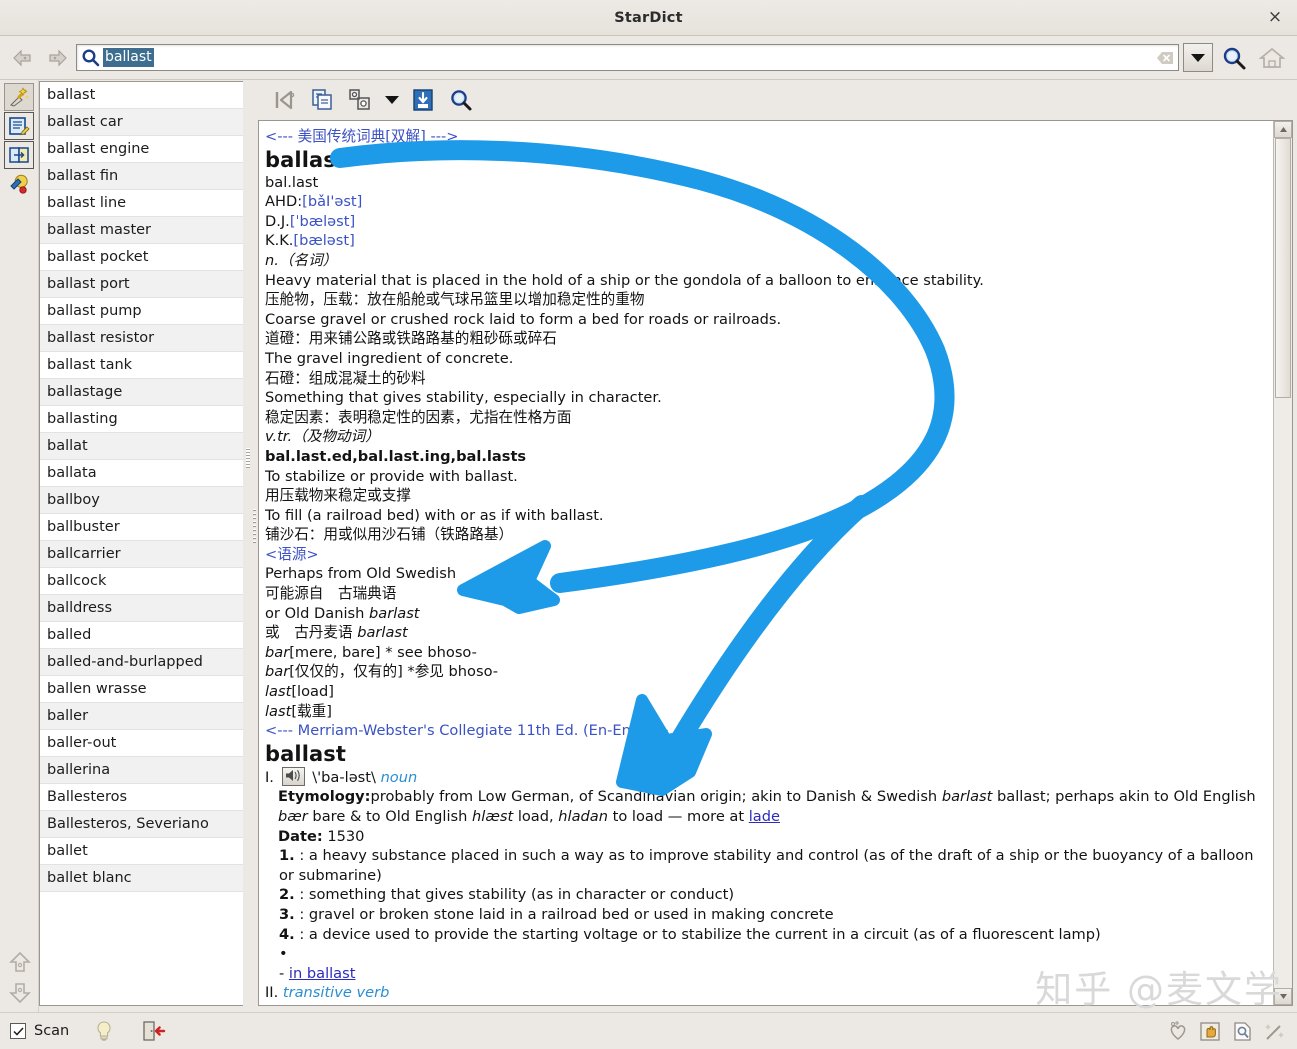 Image resolution: width=1297 pixels, height=1049 pixels. What do you see at coordinates (141, 338) in the screenshot?
I see `list-item: ballast resistor` at bounding box center [141, 338].